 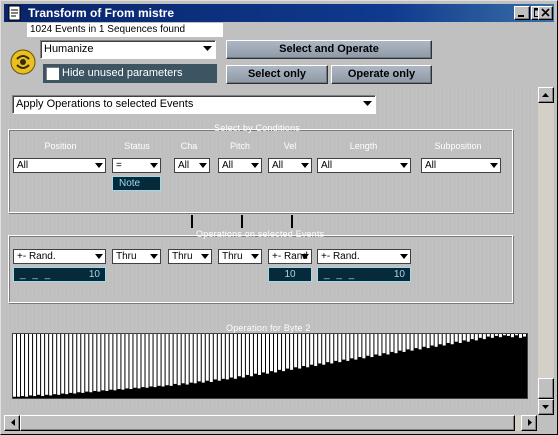 I want to click on velocity-condition-dropdown: All, so click(x=290, y=165).